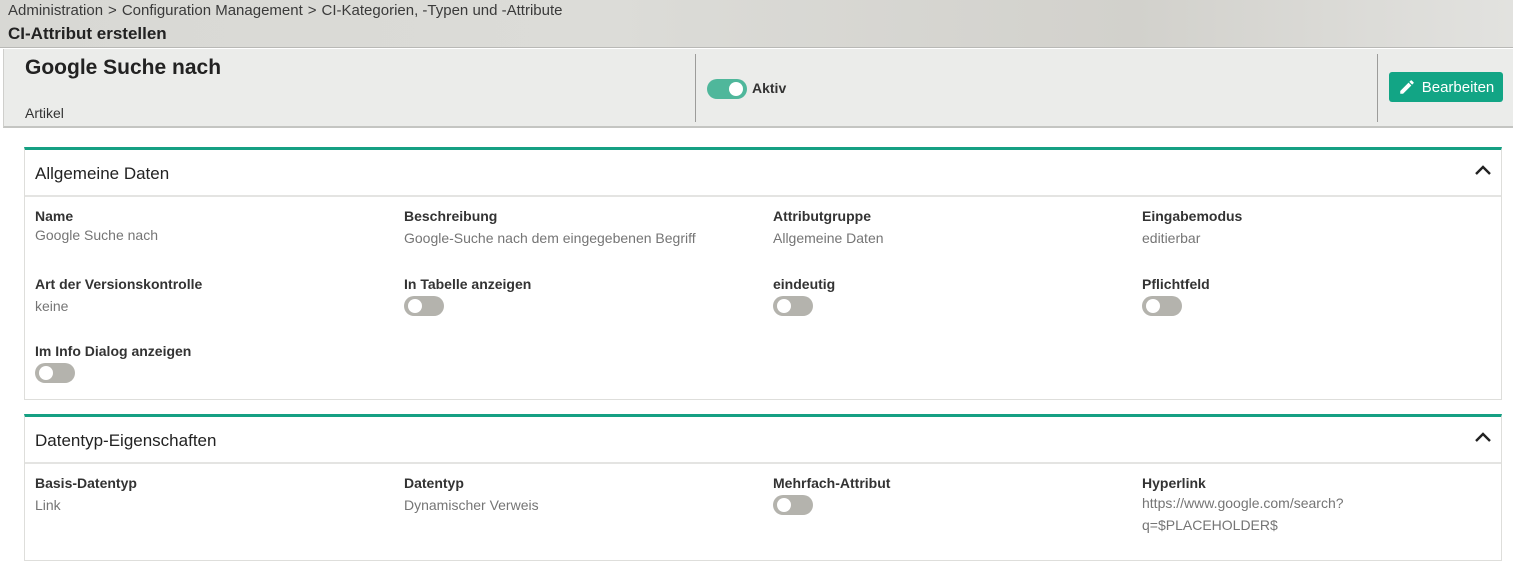 The height and width of the screenshot is (570, 1513). Describe the element at coordinates (832, 483) in the screenshot. I see `field-label: Mehrfach-Attribut` at that location.